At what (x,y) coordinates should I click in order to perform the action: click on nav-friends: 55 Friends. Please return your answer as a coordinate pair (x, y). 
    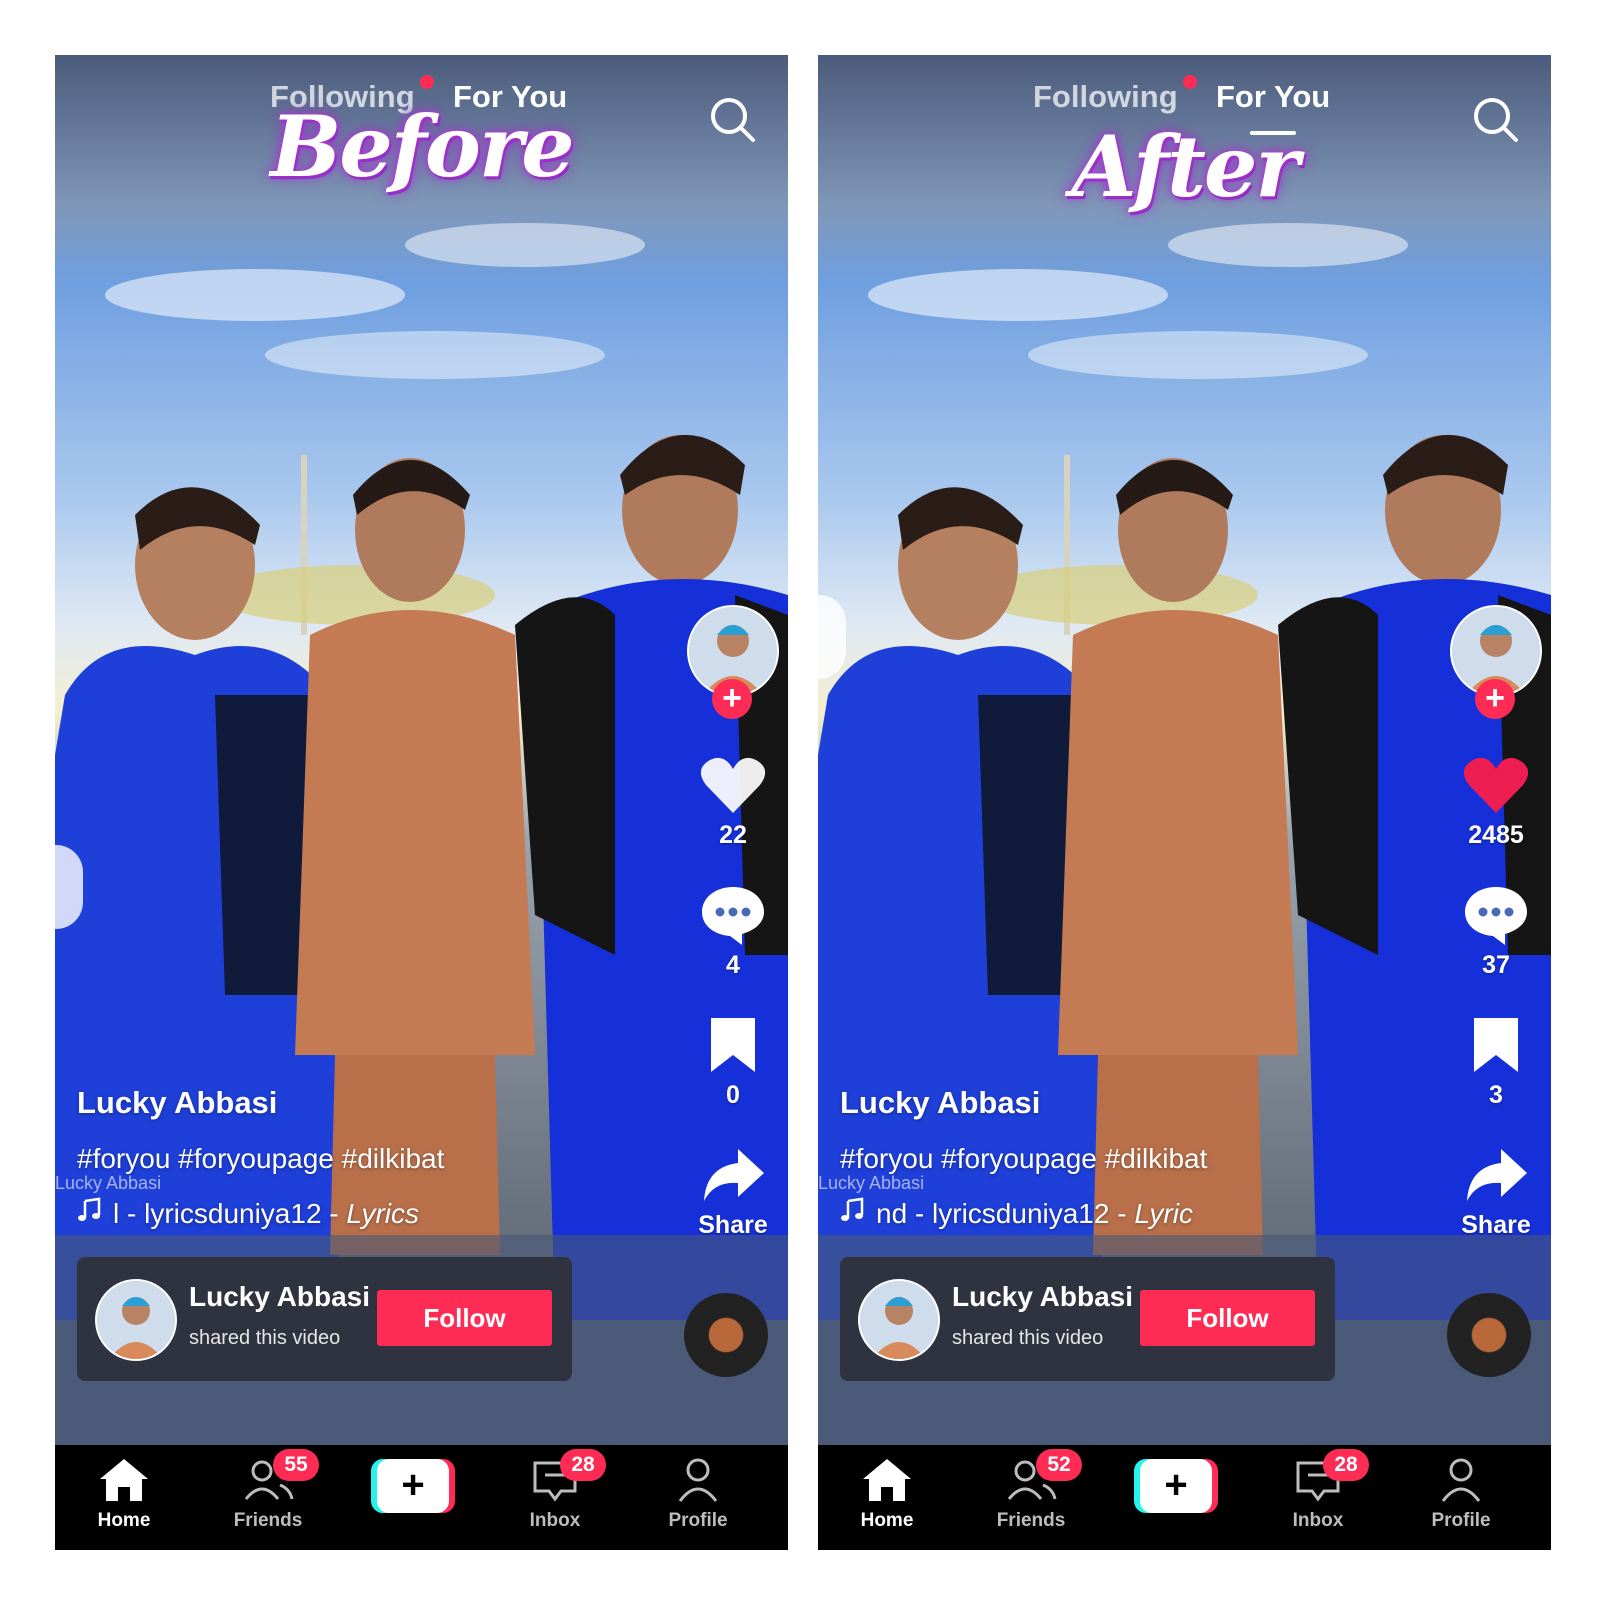
    Looking at the image, I should click on (268, 1490).